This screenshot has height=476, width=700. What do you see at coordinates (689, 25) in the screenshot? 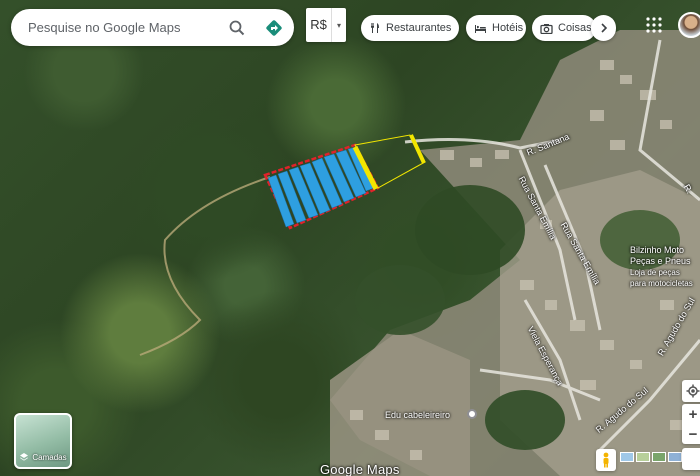
I see `avatar` at bounding box center [689, 25].